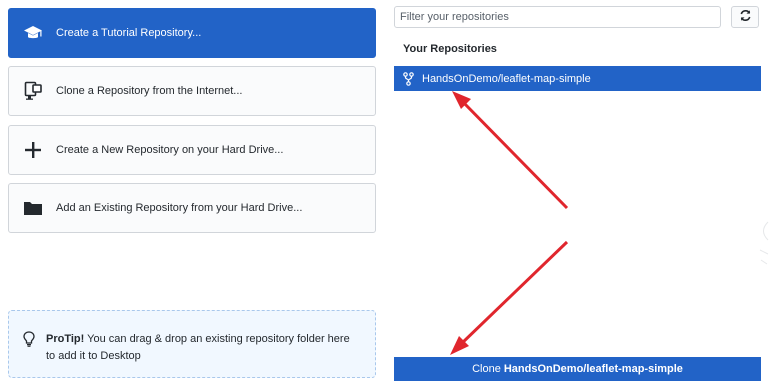  Describe the element at coordinates (510, 150) in the screenshot. I see `arrow-to-repository` at that location.